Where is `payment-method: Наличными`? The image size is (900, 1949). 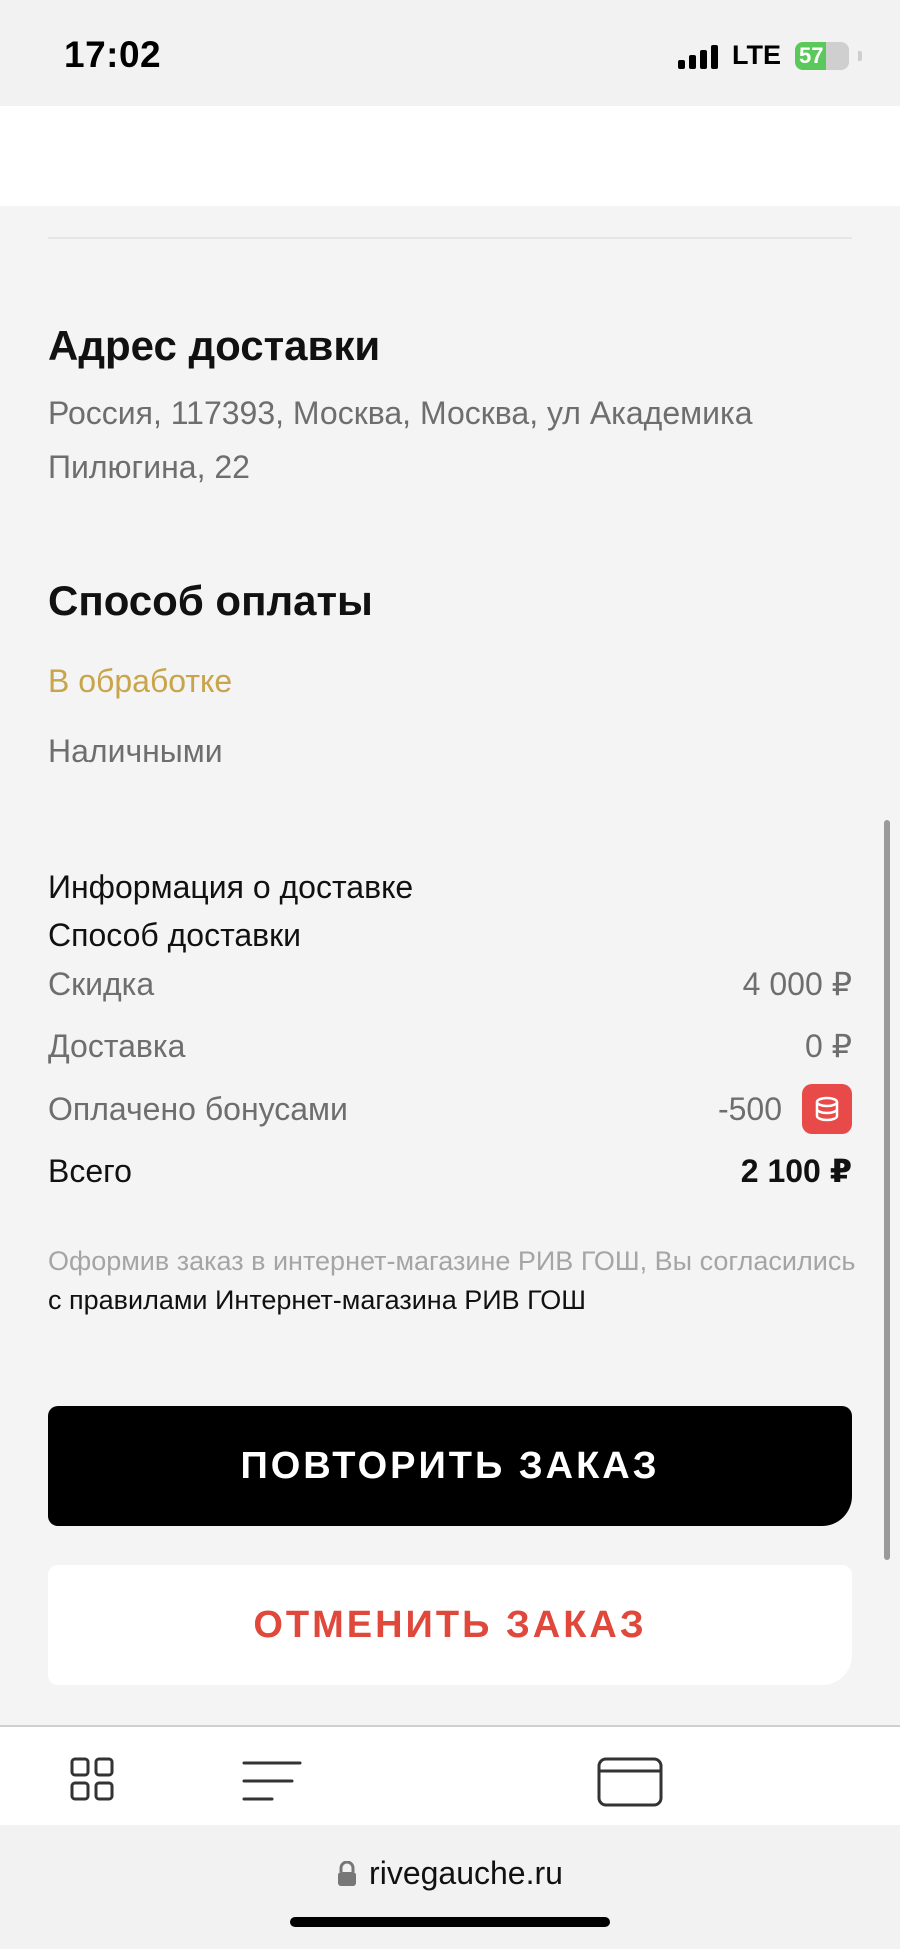
payment-method: Наличными is located at coordinates (135, 751).